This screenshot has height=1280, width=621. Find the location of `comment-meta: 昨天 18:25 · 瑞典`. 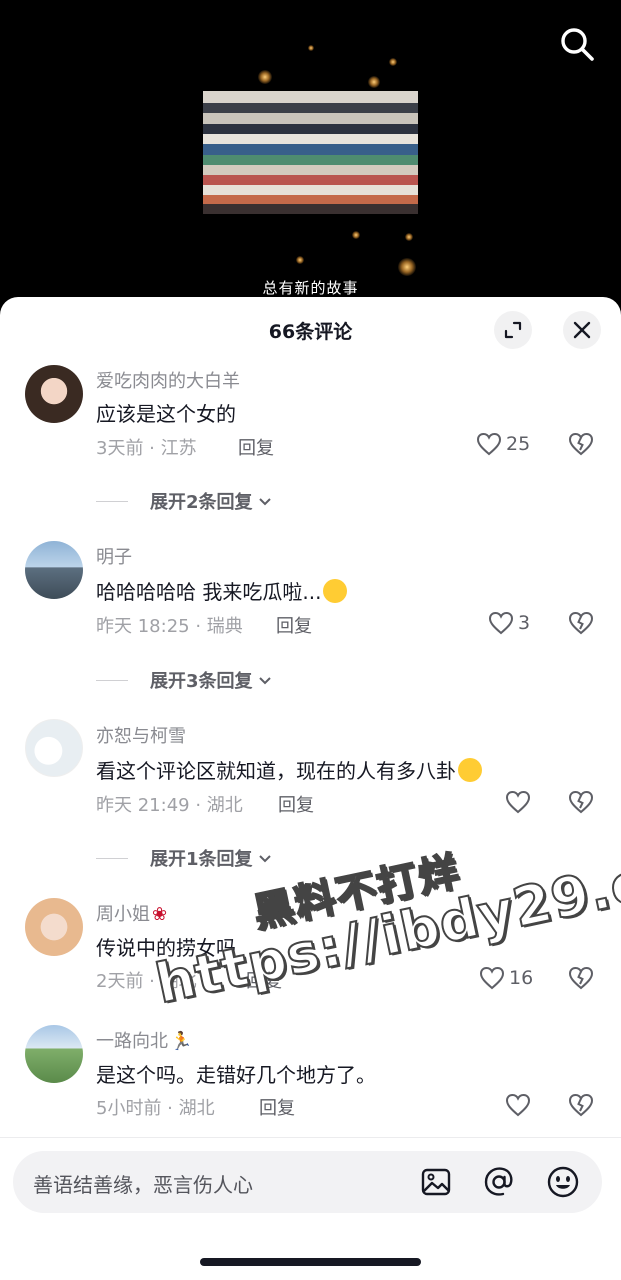

comment-meta: 昨天 18:25 · 瑞典 is located at coordinates (169, 626).